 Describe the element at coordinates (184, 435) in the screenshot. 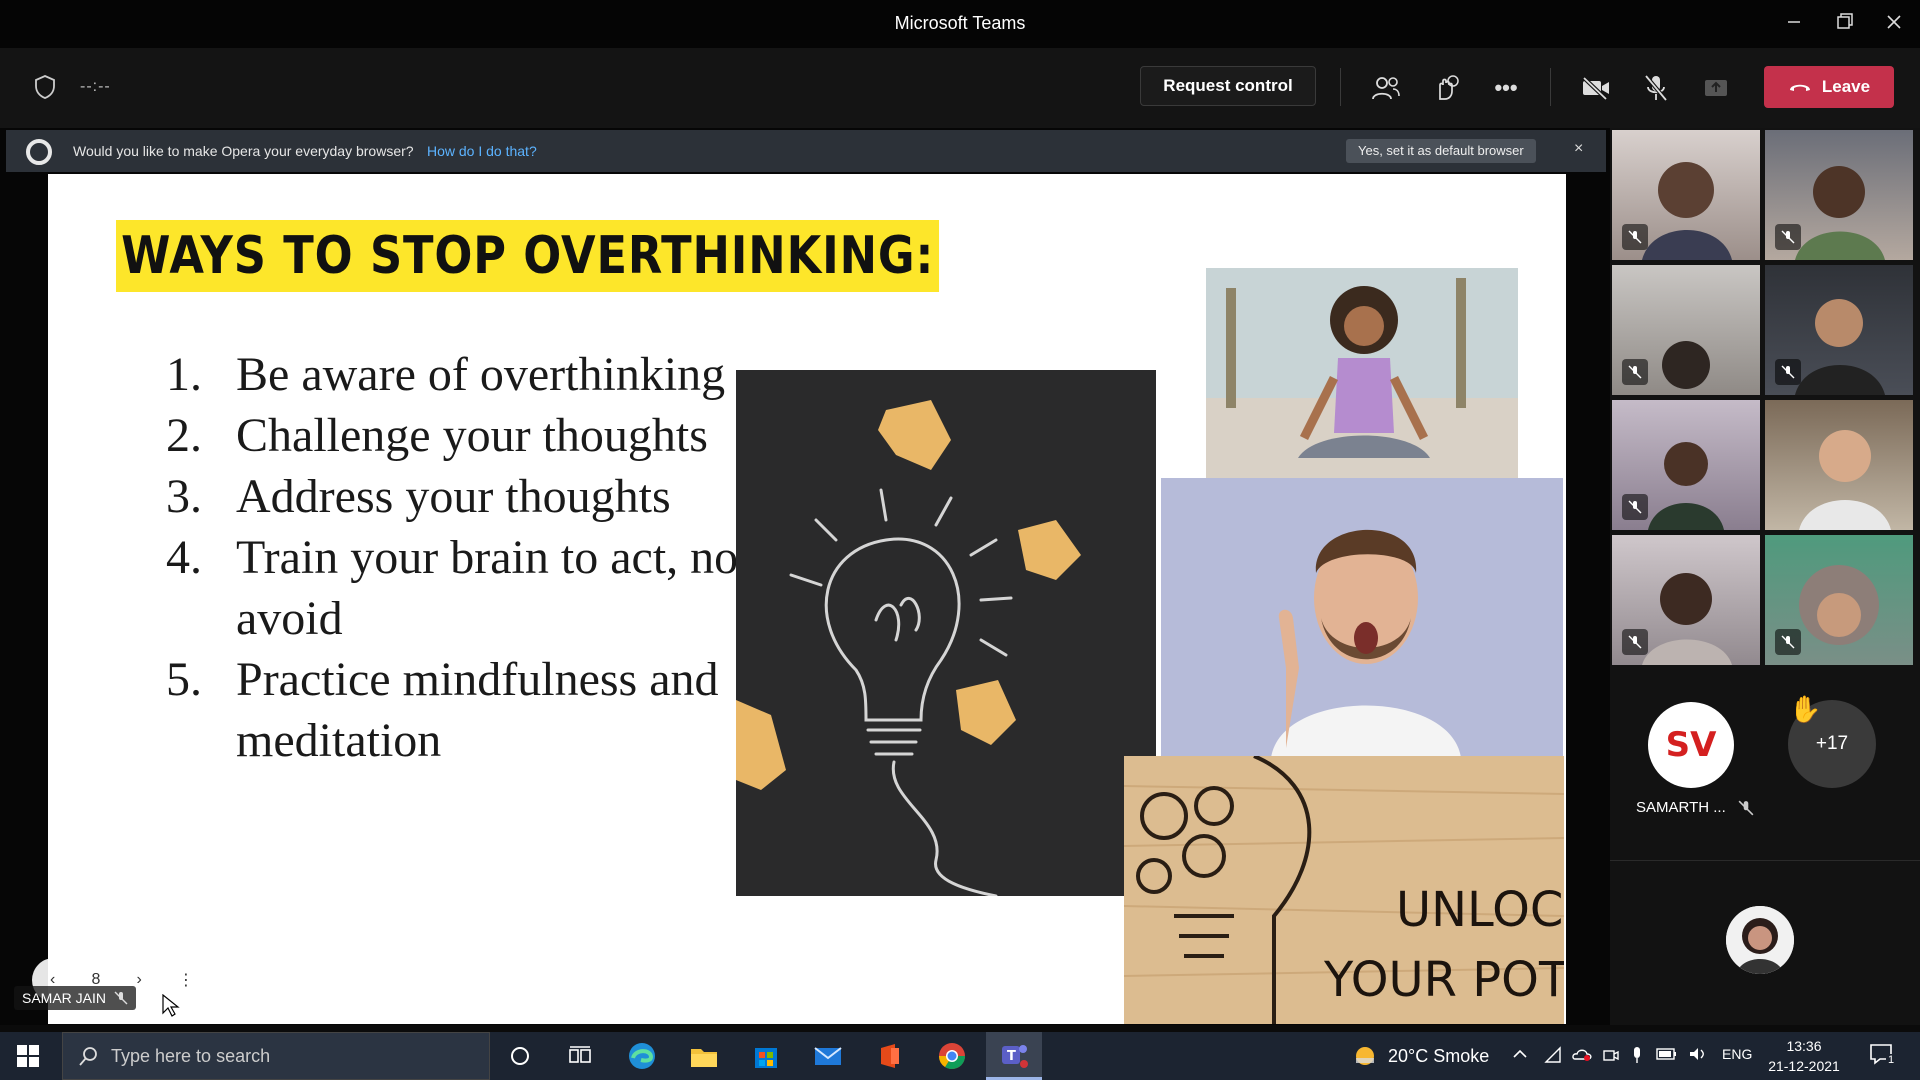

I see `list-number: 2.` at that location.